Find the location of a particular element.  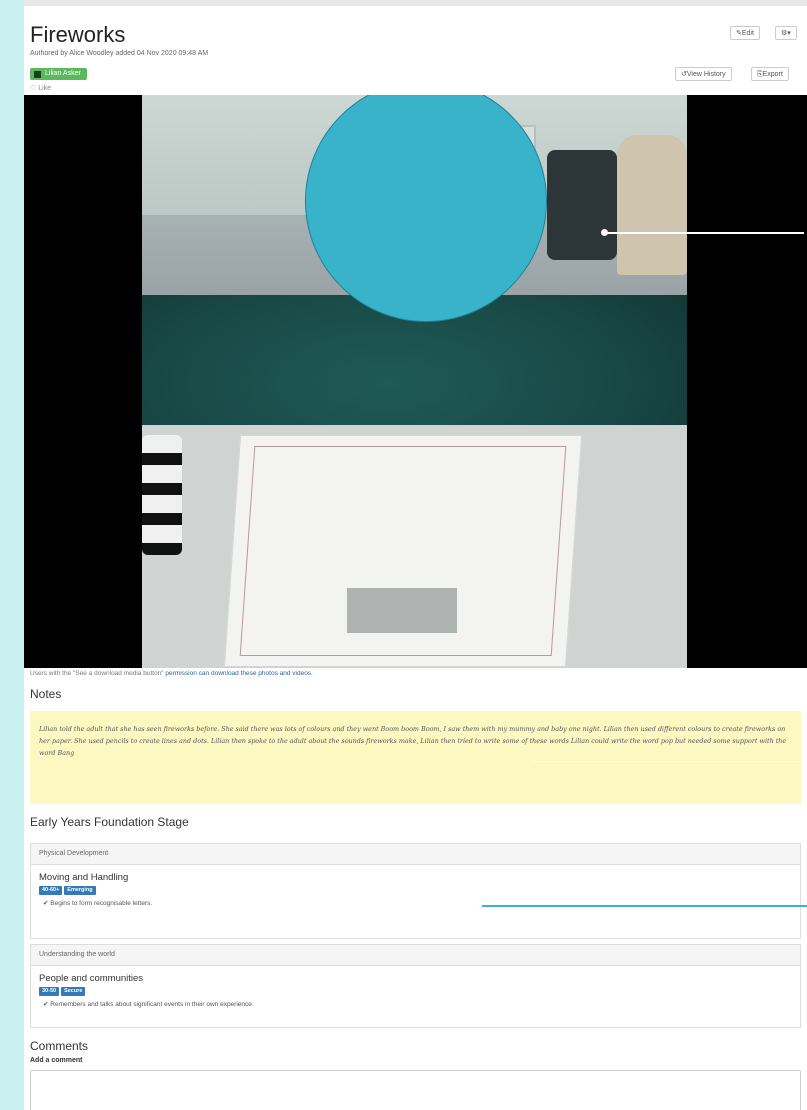

like-link: ♡ Like is located at coordinates (40, 88).